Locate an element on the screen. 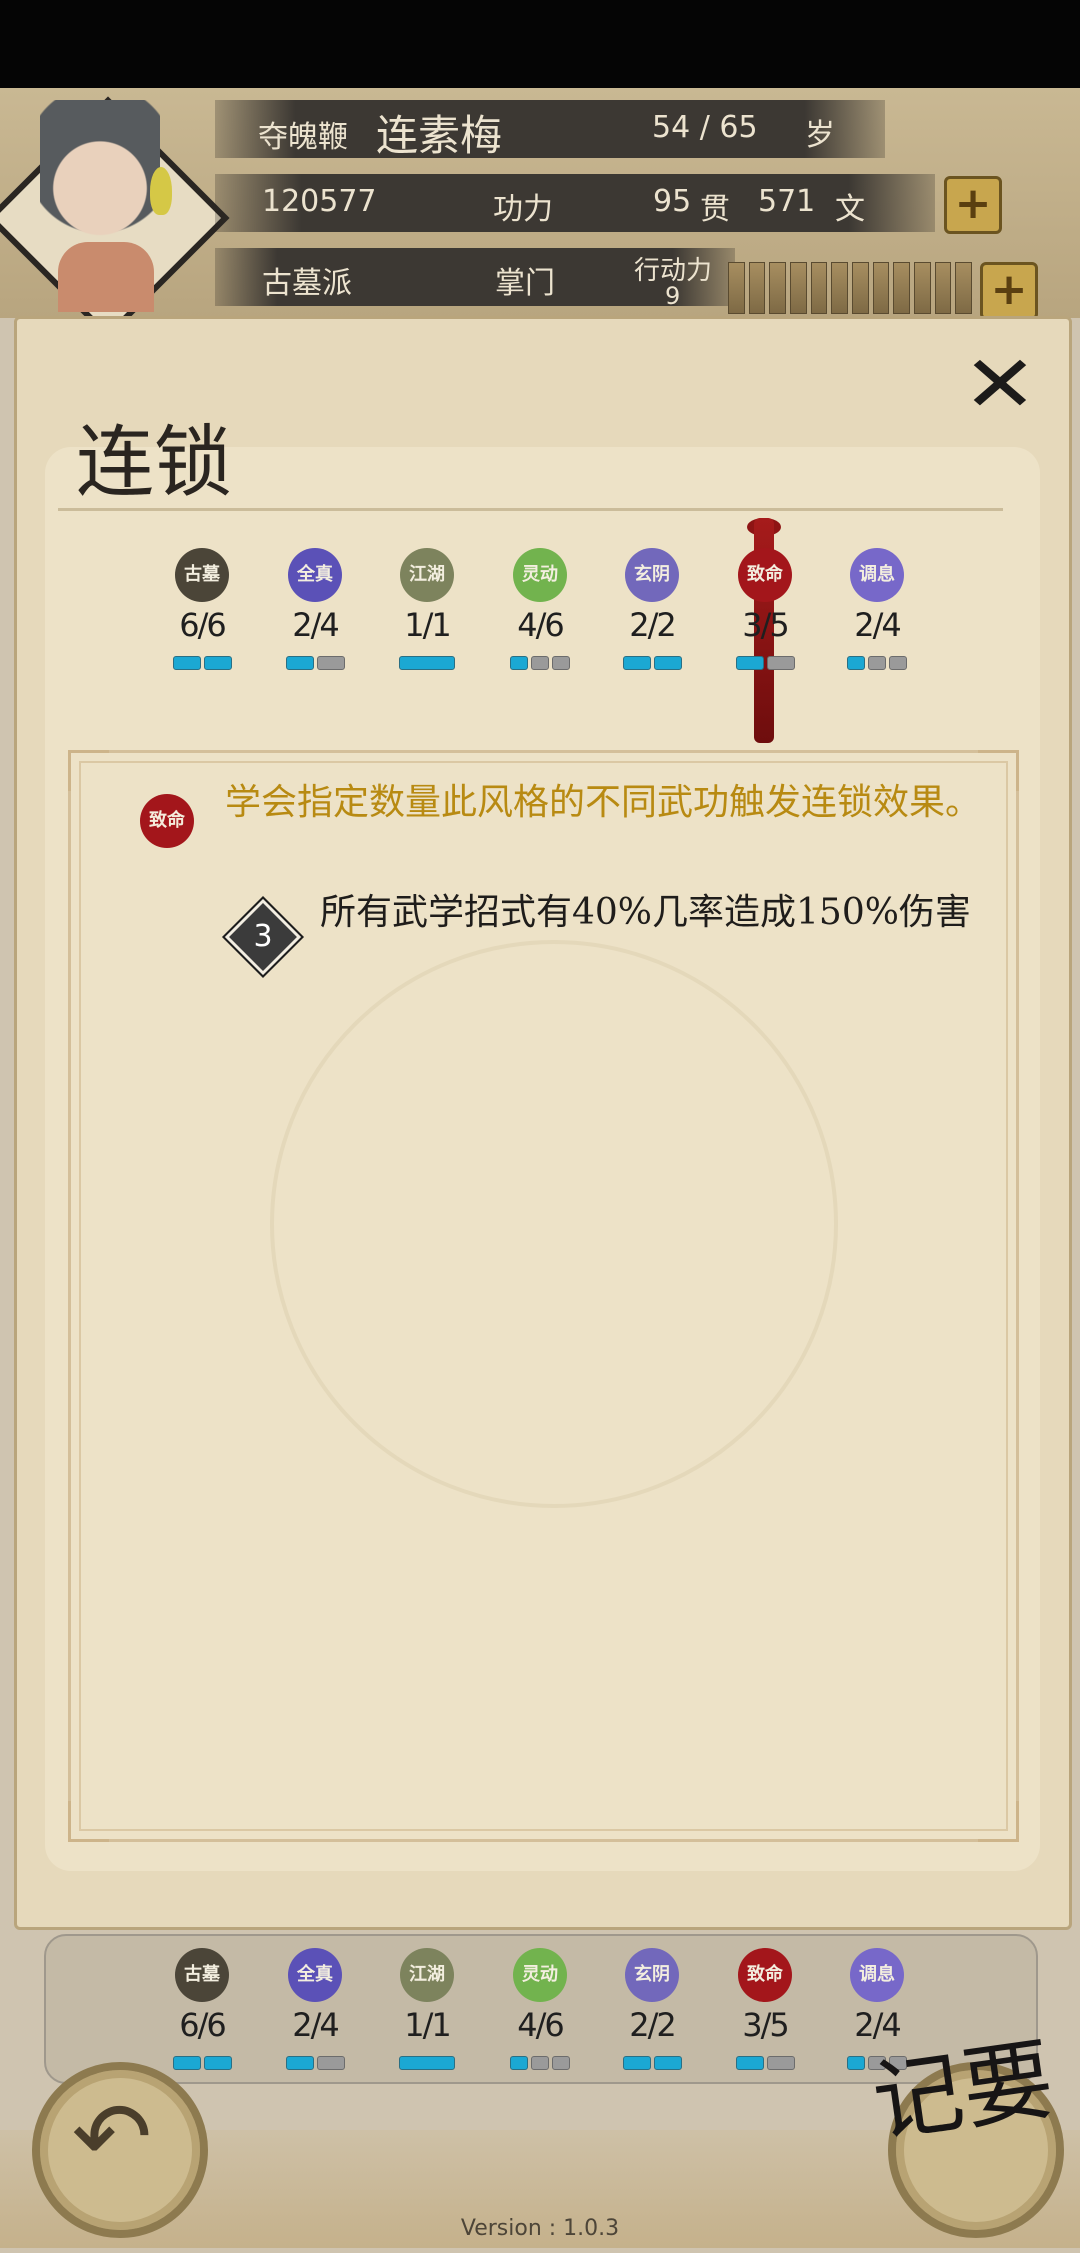  back-arrow-icon: ↶ is located at coordinates (112, 2137).